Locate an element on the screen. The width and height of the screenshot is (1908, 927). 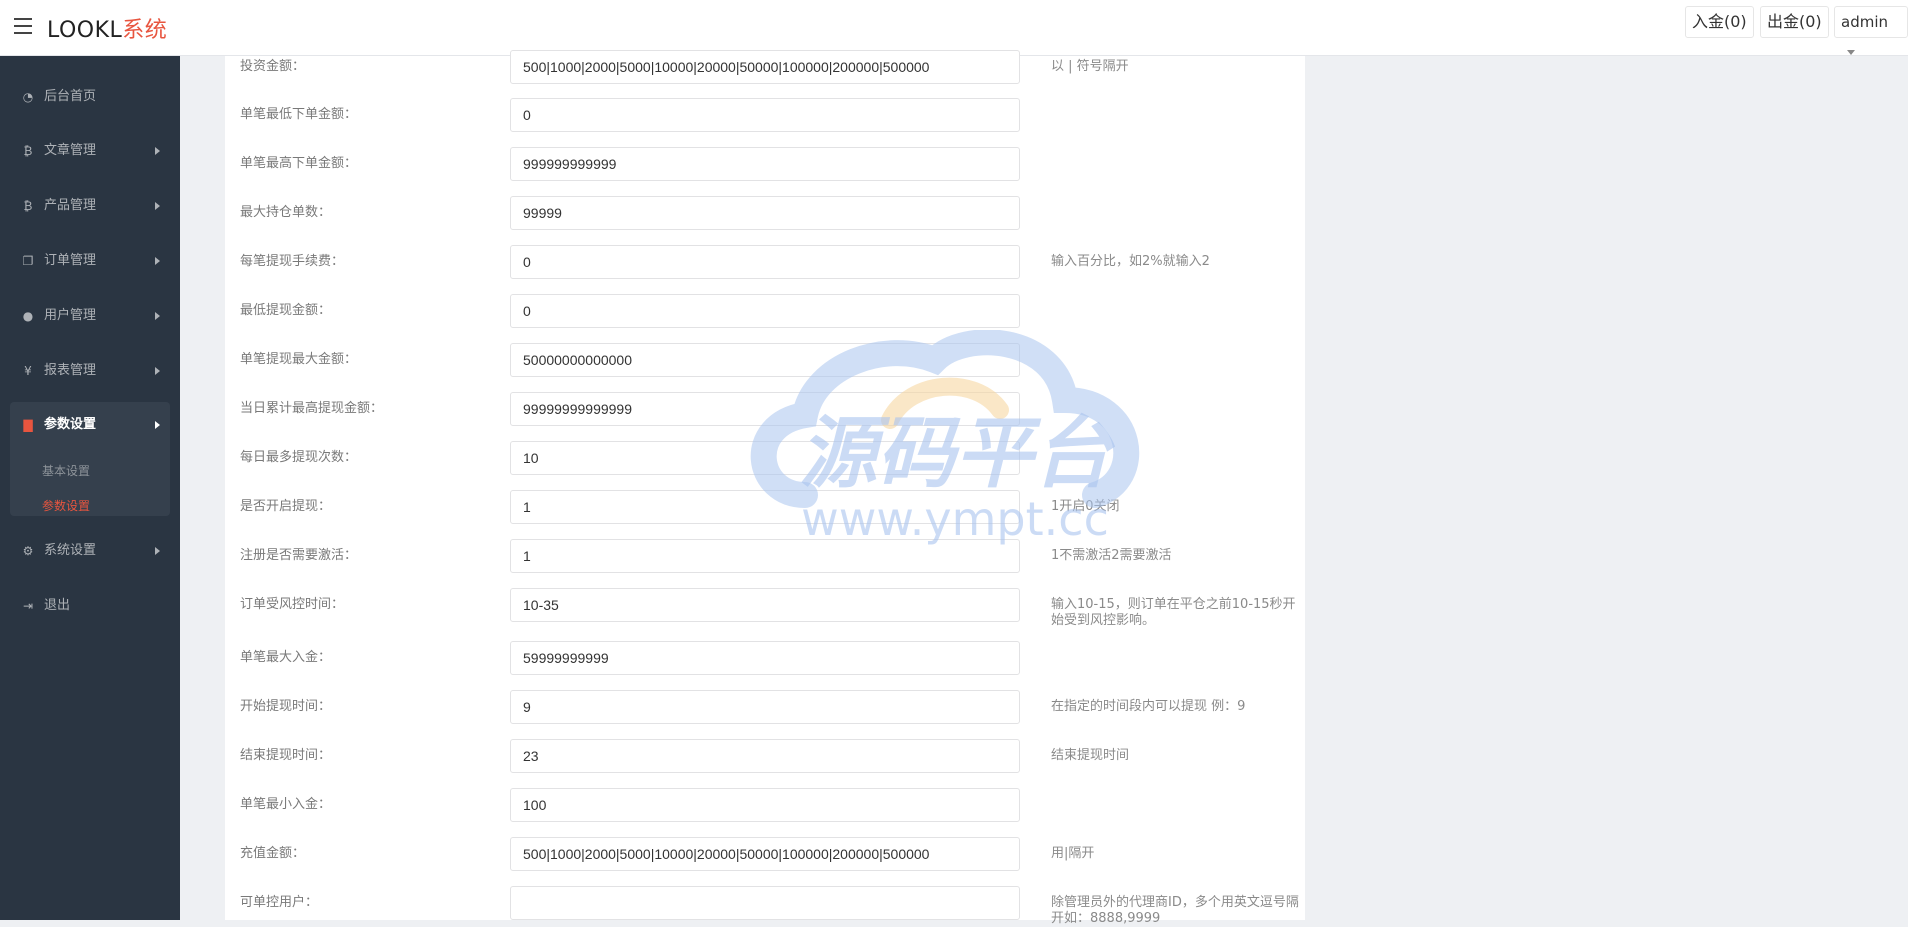
sidebar-item-users: ● 用户管理 is located at coordinates (90, 316).